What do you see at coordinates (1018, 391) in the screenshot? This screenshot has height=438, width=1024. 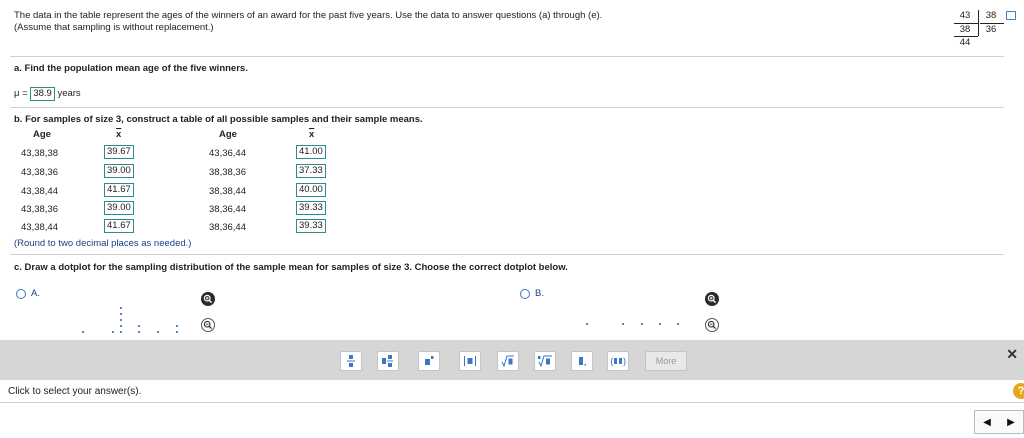 I see `help-icon: ?` at bounding box center [1018, 391].